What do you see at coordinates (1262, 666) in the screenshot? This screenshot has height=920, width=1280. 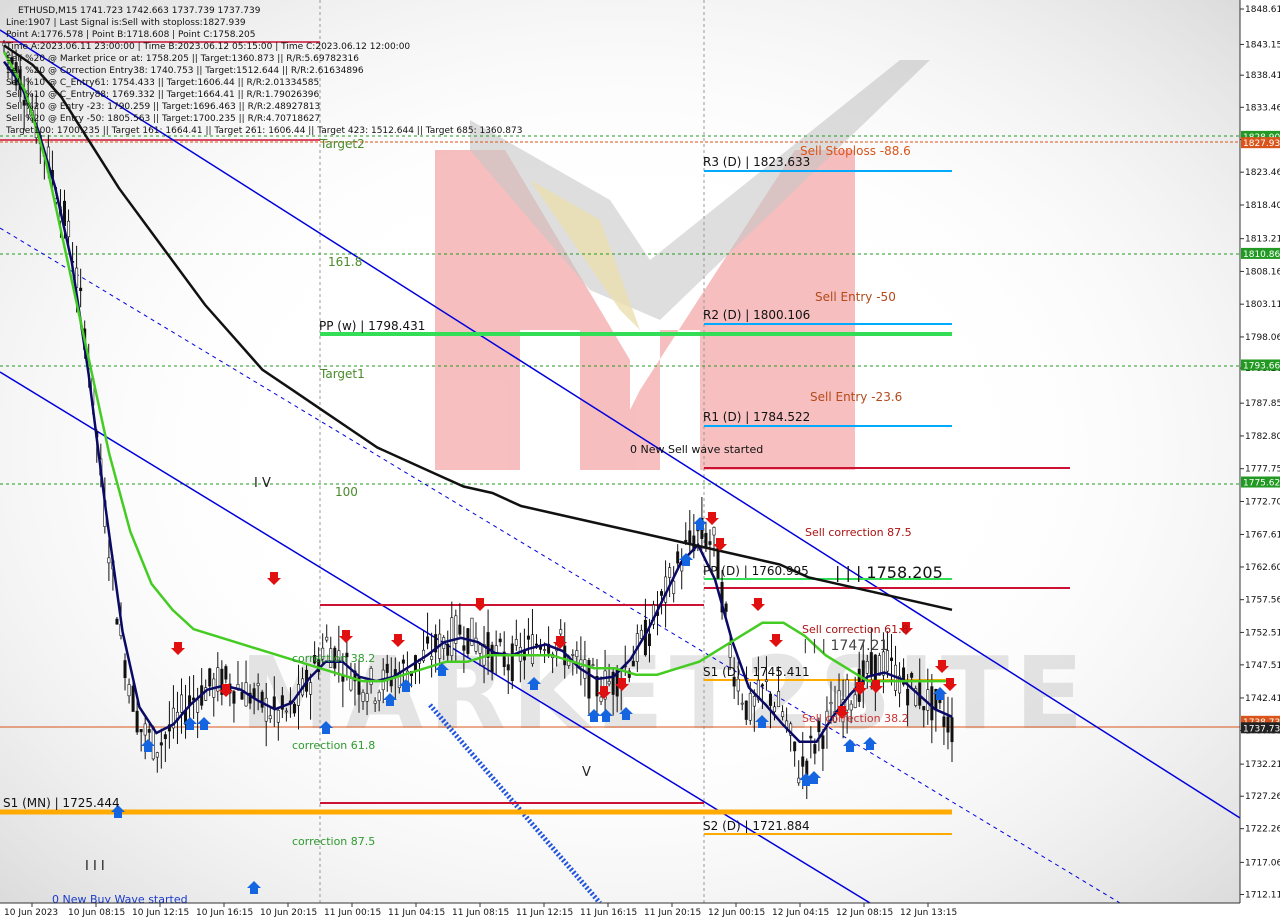 I see `price-tick-label: 1747.51` at bounding box center [1262, 666].